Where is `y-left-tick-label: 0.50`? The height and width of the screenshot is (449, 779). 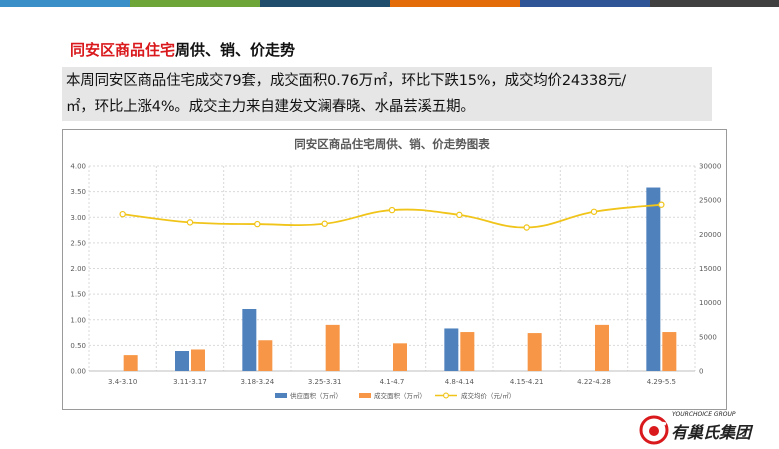
y-left-tick-label: 0.50 is located at coordinates (78, 346).